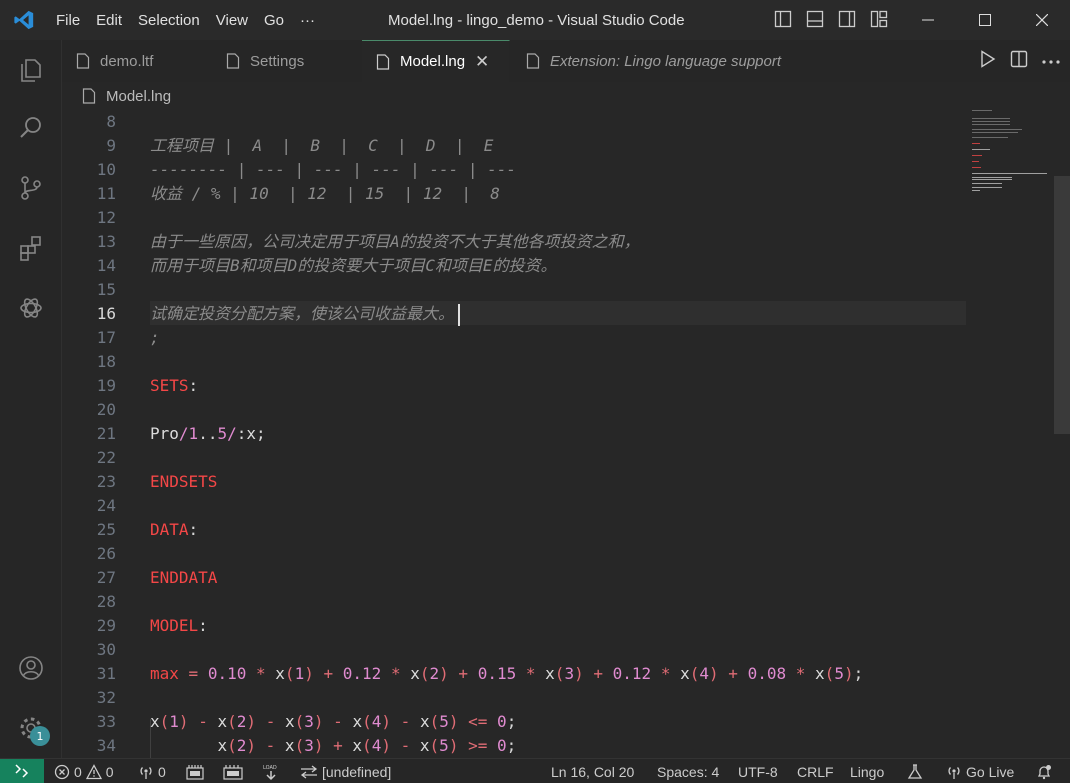 This screenshot has height=783, width=1070. What do you see at coordinates (1044, 771) in the screenshot?
I see `notifications-bell-icon` at bounding box center [1044, 771].